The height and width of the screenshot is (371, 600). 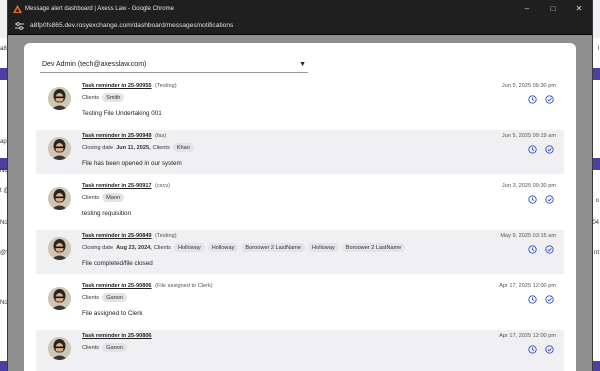 I want to click on notification-message: testing requisition, so click(x=107, y=213).